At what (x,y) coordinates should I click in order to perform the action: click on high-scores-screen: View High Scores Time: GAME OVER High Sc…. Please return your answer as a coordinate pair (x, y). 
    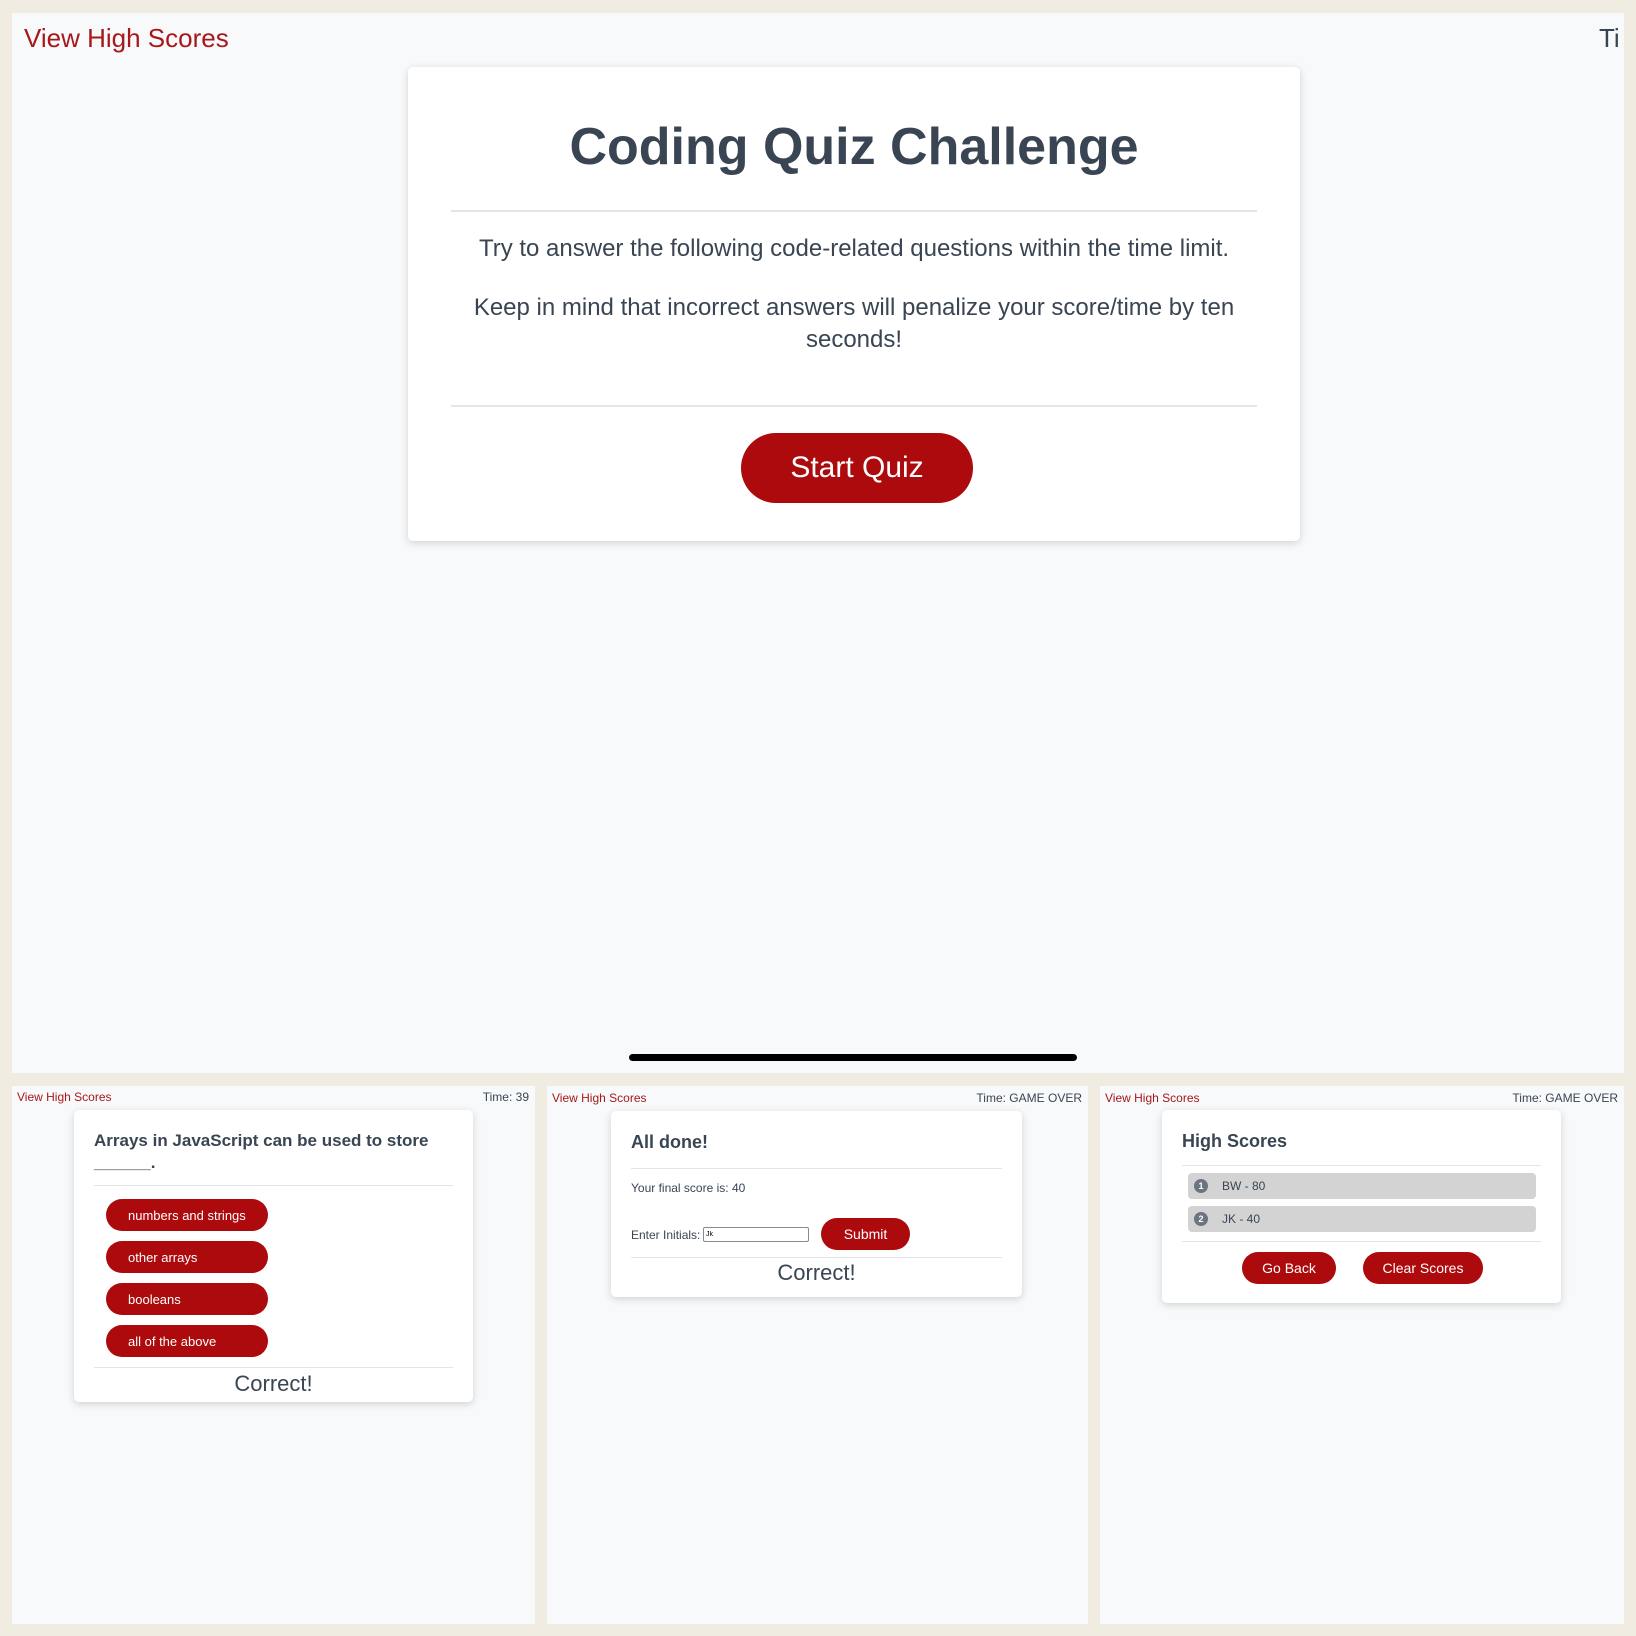
    Looking at the image, I should click on (1362, 1355).